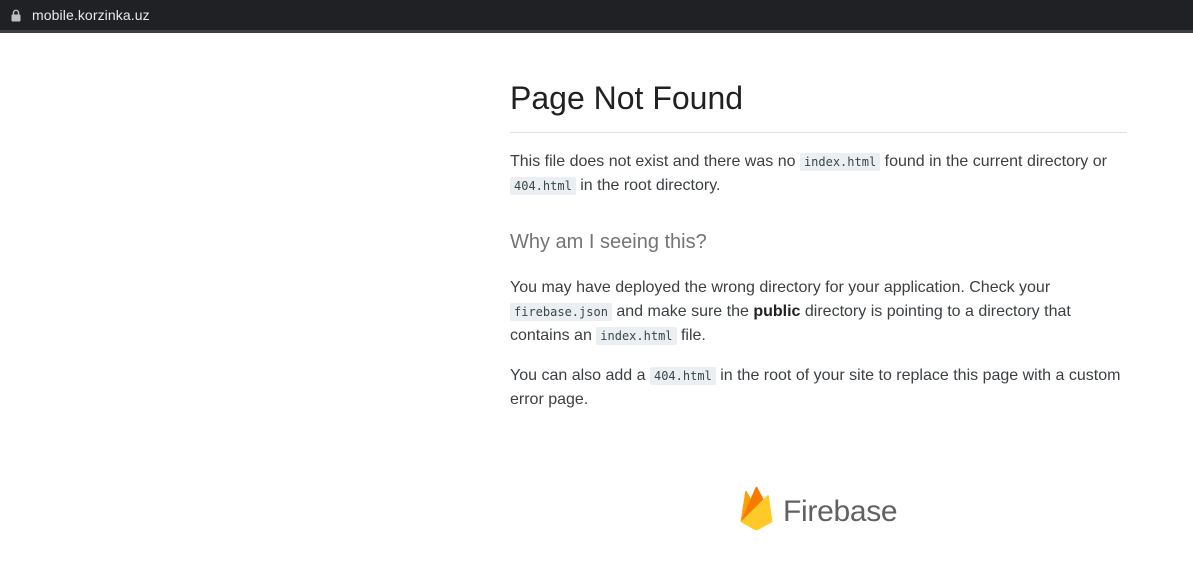 This screenshot has height=576, width=1193. What do you see at coordinates (682, 311) in the screenshot?
I see `text-segment: and make sure the` at bounding box center [682, 311].